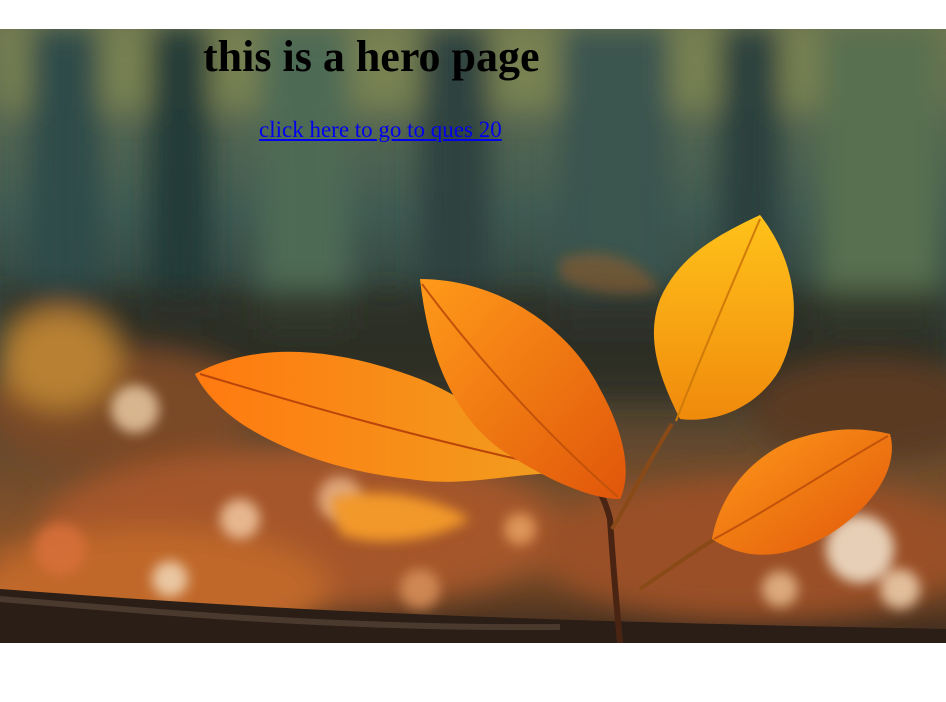  Describe the element at coordinates (371, 56) in the screenshot. I see `page-title: this is a hero page` at that location.